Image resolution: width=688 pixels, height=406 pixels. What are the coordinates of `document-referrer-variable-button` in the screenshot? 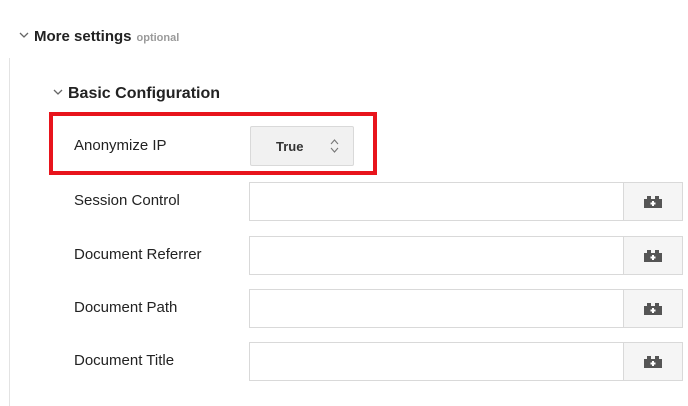 It's located at (653, 255).